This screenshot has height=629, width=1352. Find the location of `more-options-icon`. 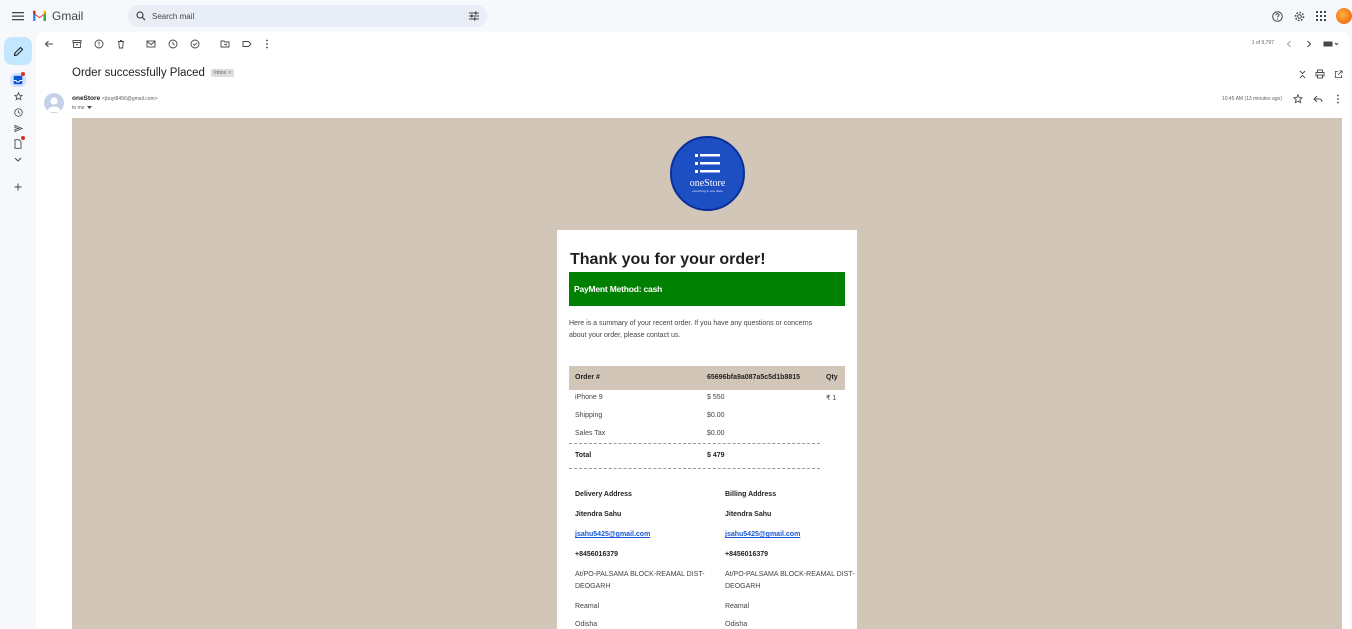

more-options-icon is located at coordinates (1338, 99).